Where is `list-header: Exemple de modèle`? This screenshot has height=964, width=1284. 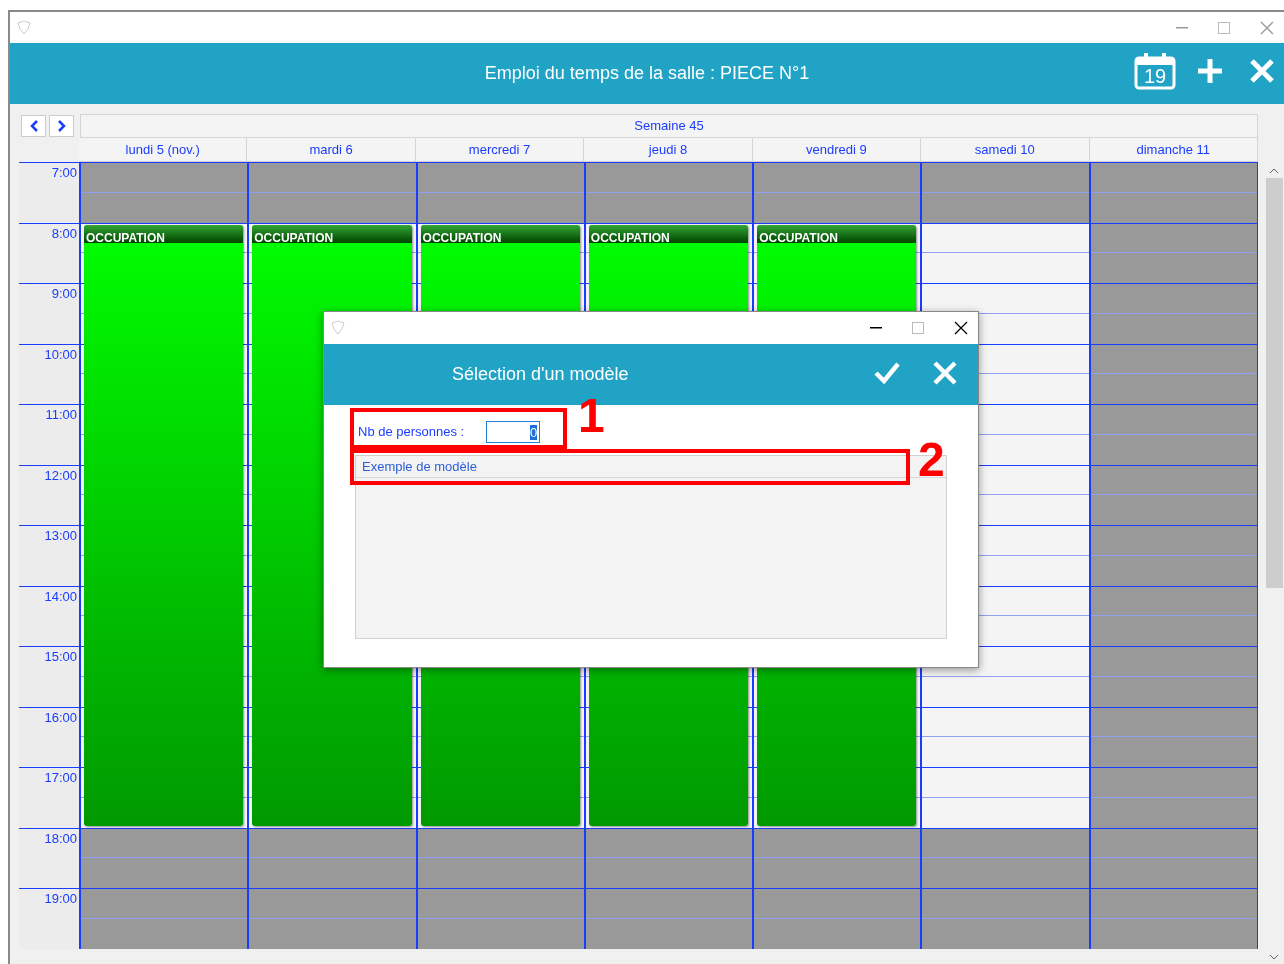
list-header: Exemple de modèle is located at coordinates (419, 466).